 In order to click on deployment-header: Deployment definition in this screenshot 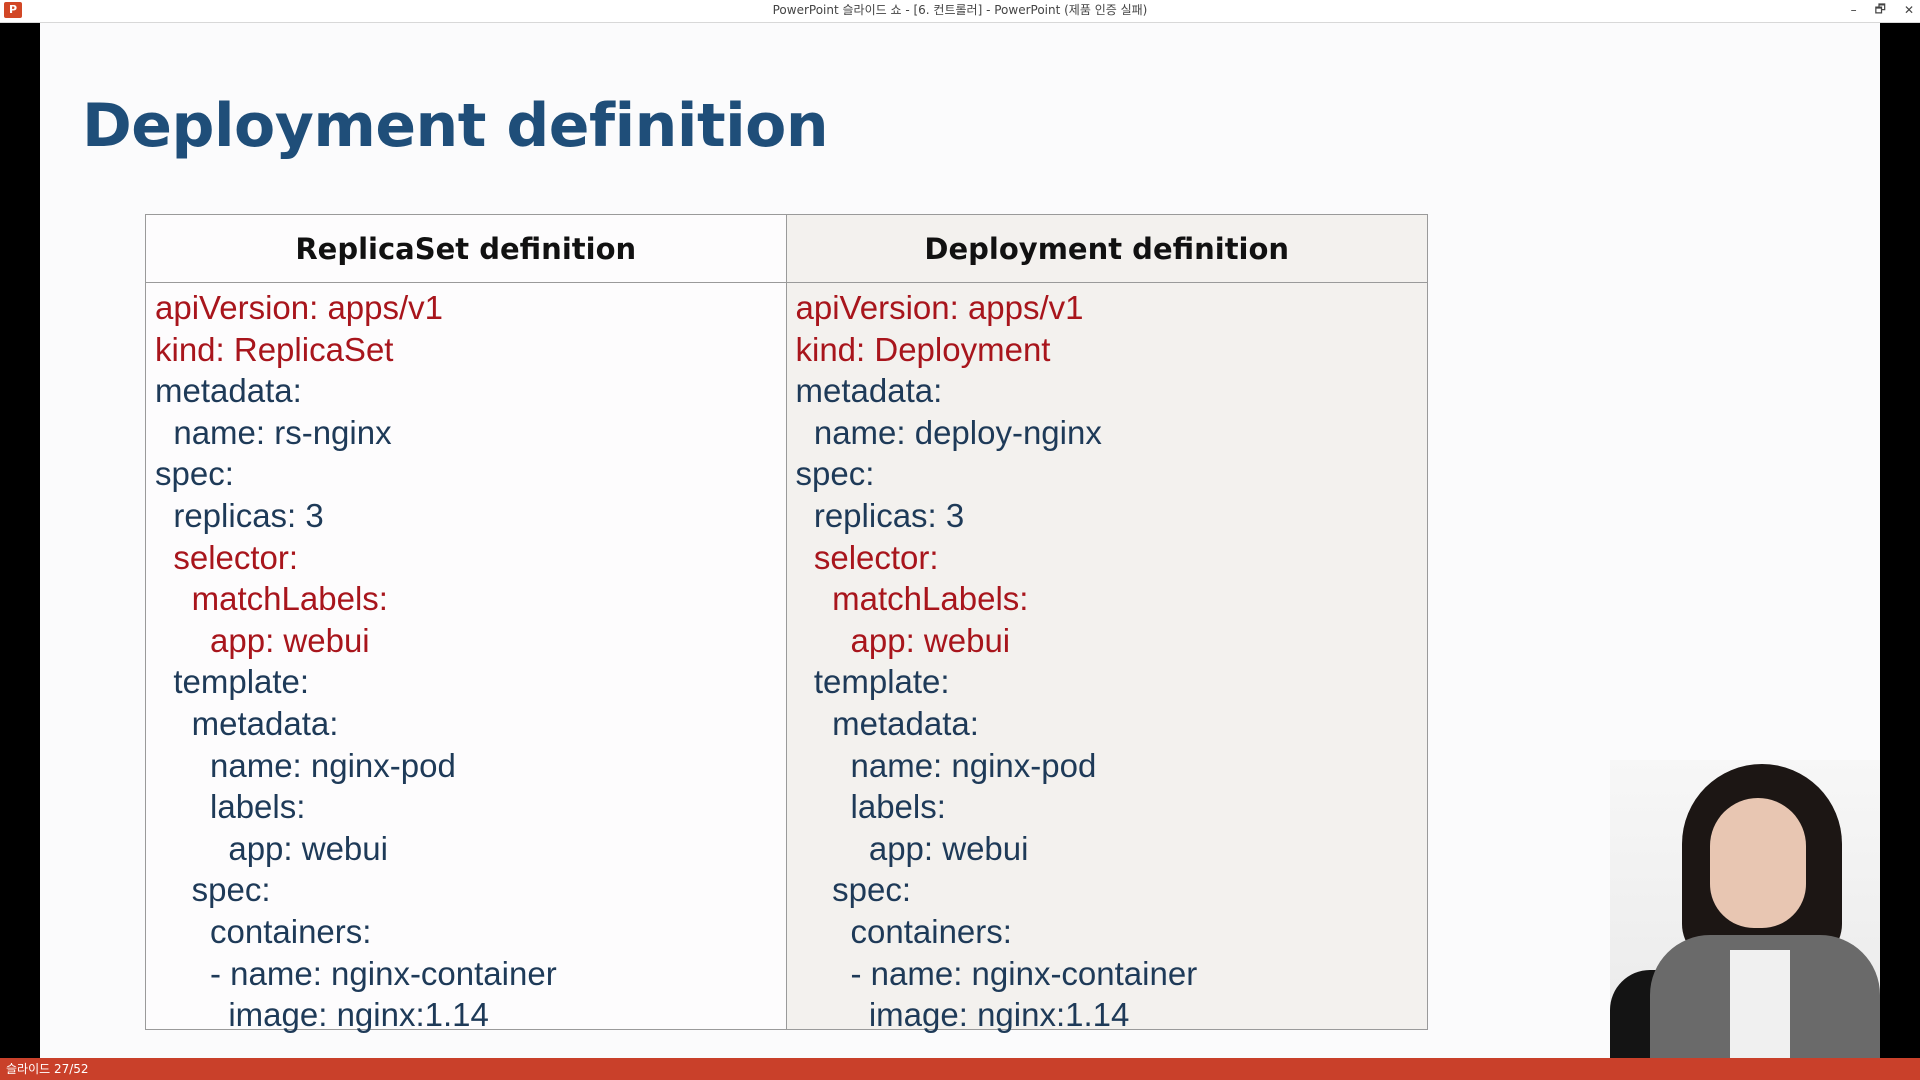, I will do `click(1106, 249)`.